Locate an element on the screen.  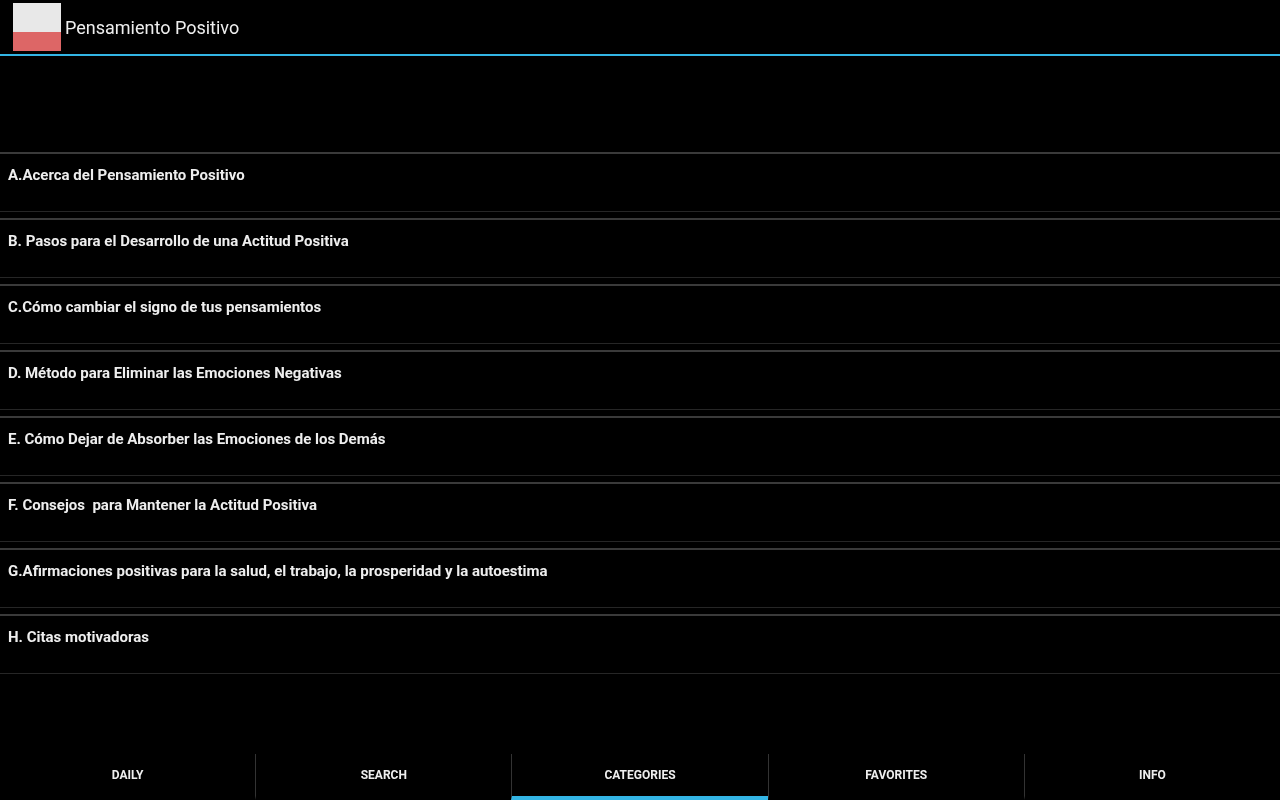
tab: INFO is located at coordinates (1151, 777).